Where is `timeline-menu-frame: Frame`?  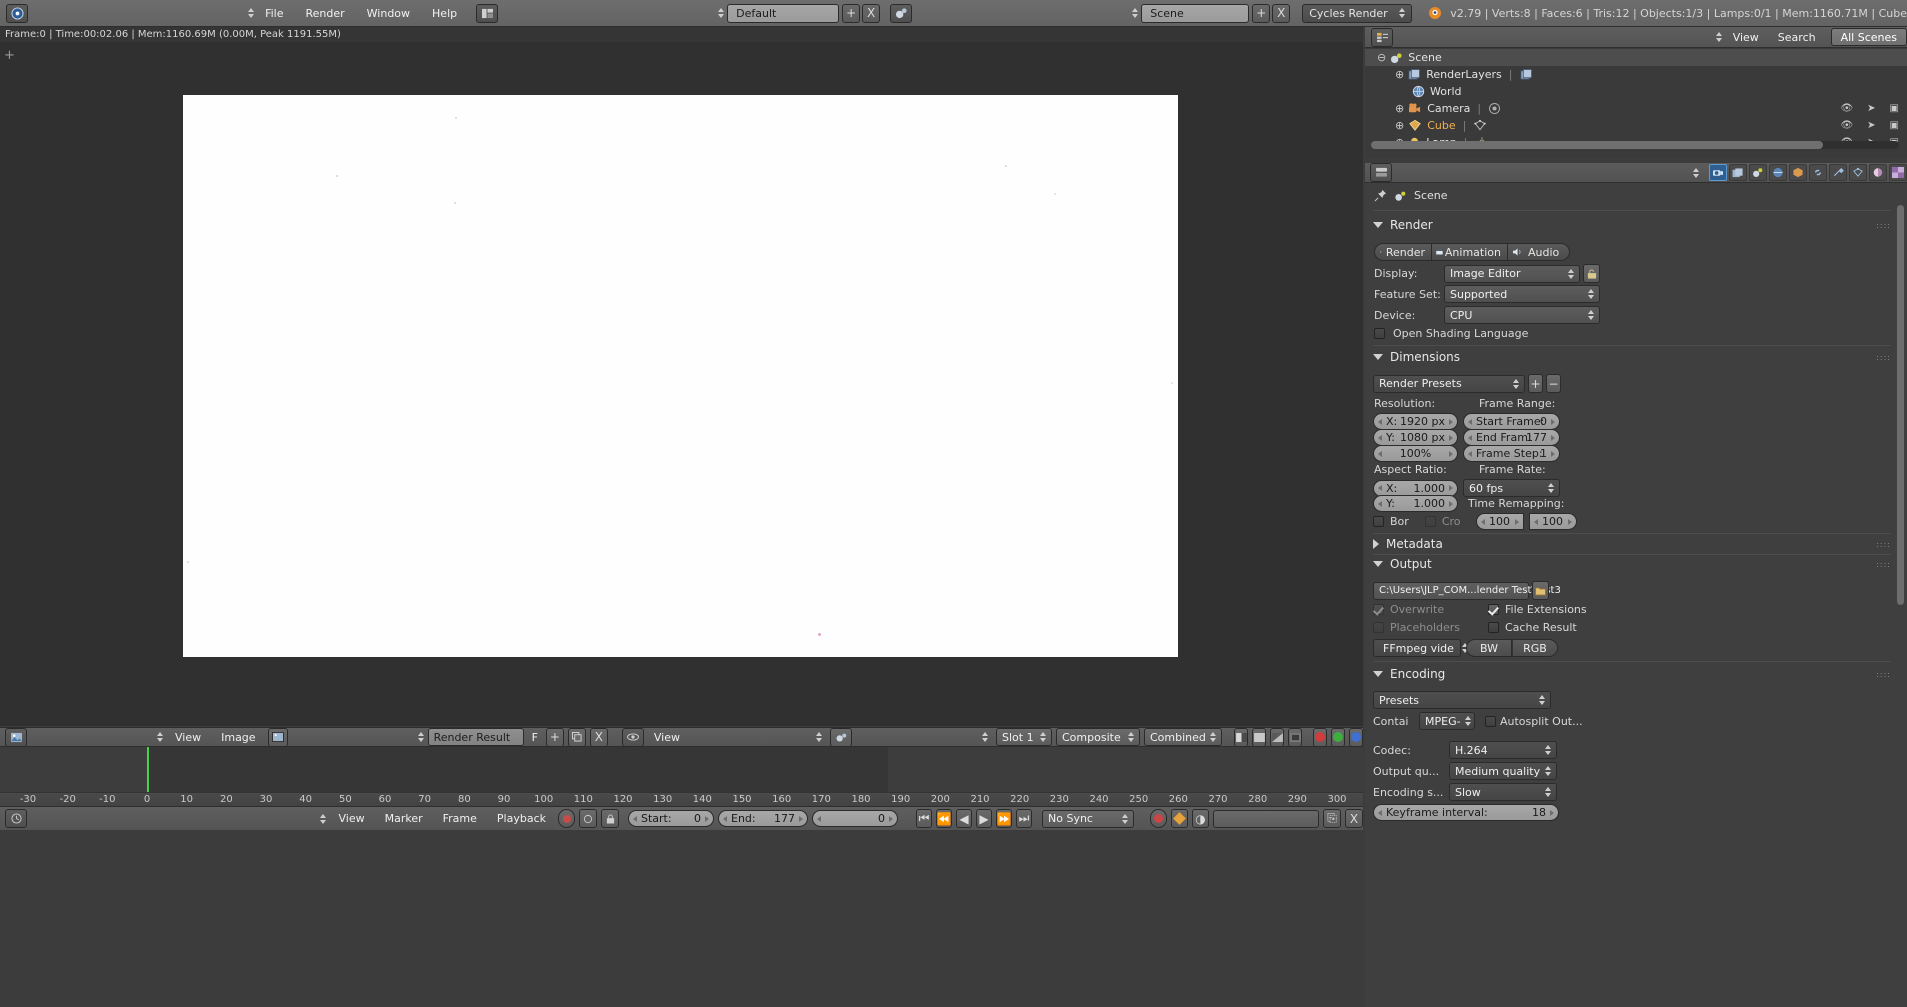 timeline-menu-frame: Frame is located at coordinates (460, 818).